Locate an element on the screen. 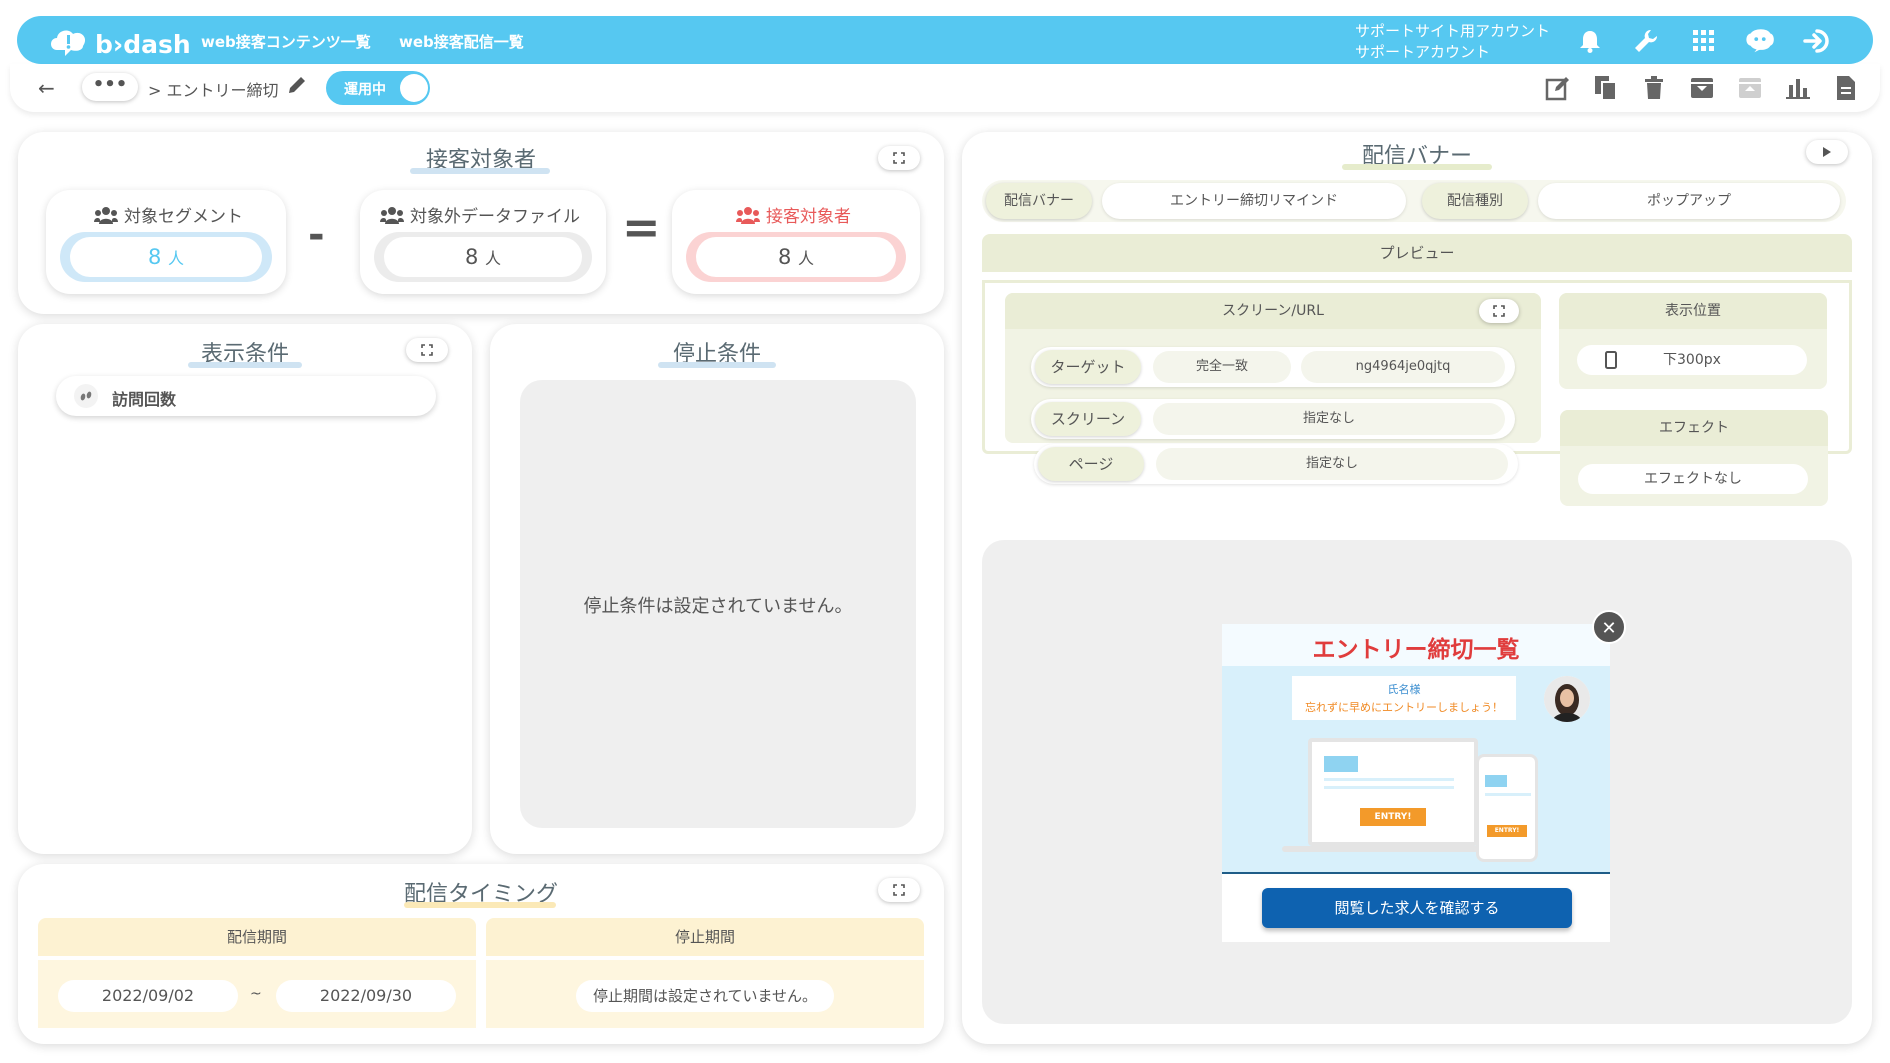 Image resolution: width=1890 pixels, height=1063 pixels. target-segment-card: 対象セグメント 8 人 is located at coordinates (166, 242).